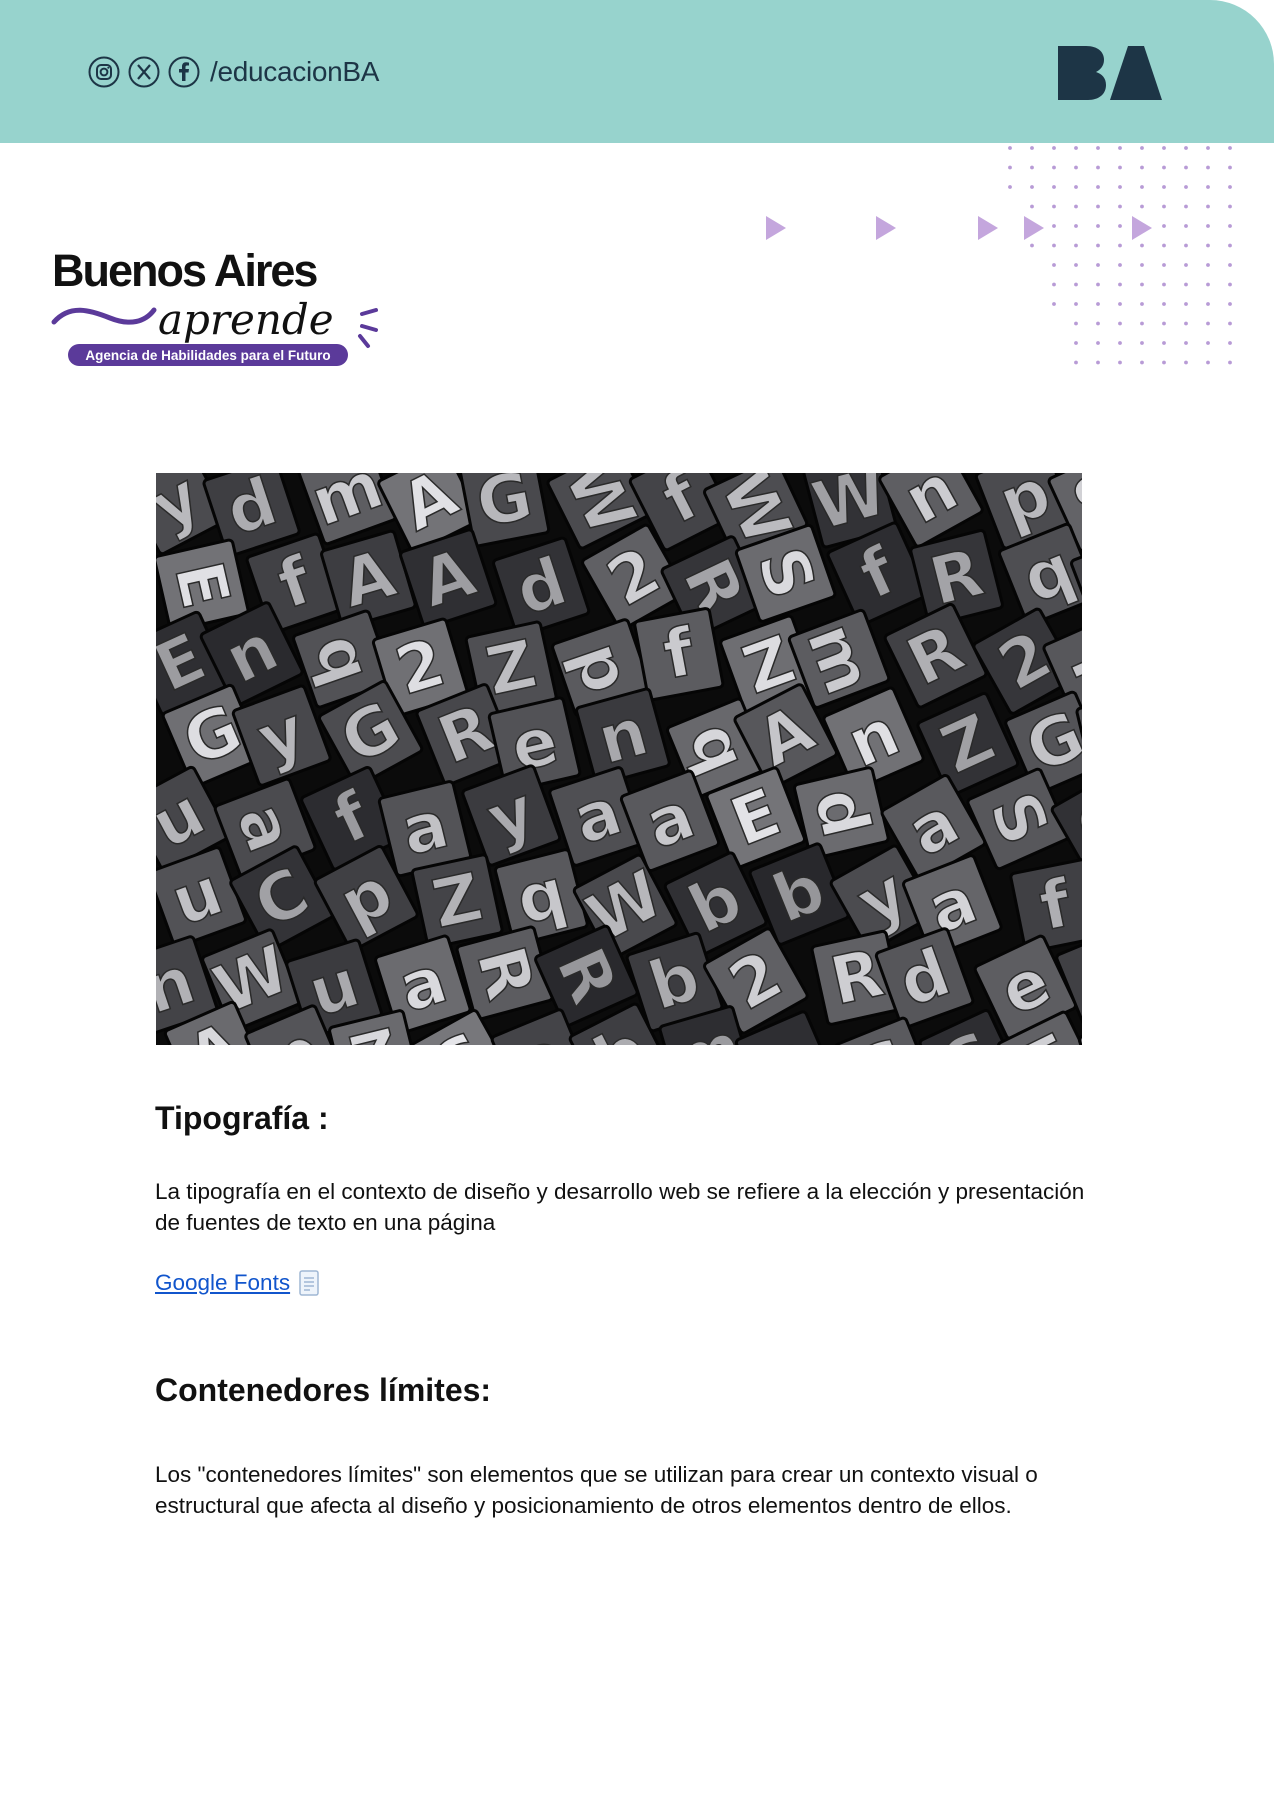  I want to click on google-fonts-link-row: Google Fonts, so click(237, 1283).